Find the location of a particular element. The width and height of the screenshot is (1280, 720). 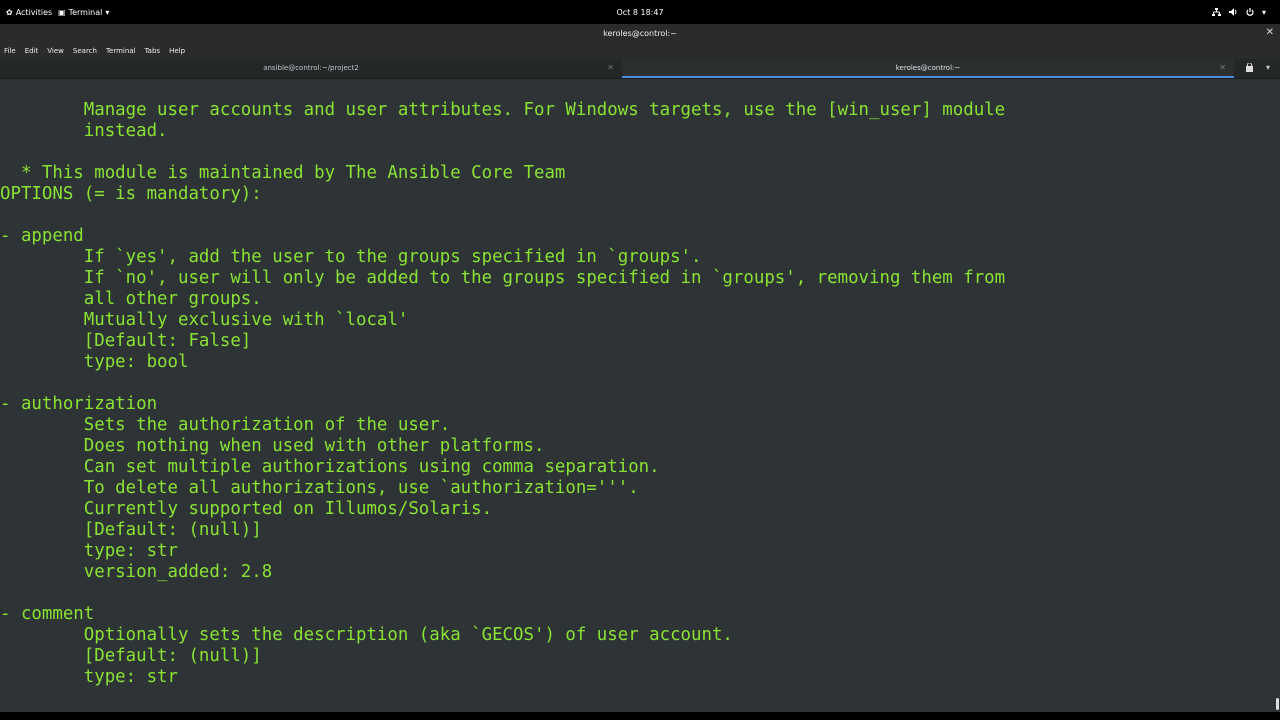

menu-help: Help is located at coordinates (177, 51).